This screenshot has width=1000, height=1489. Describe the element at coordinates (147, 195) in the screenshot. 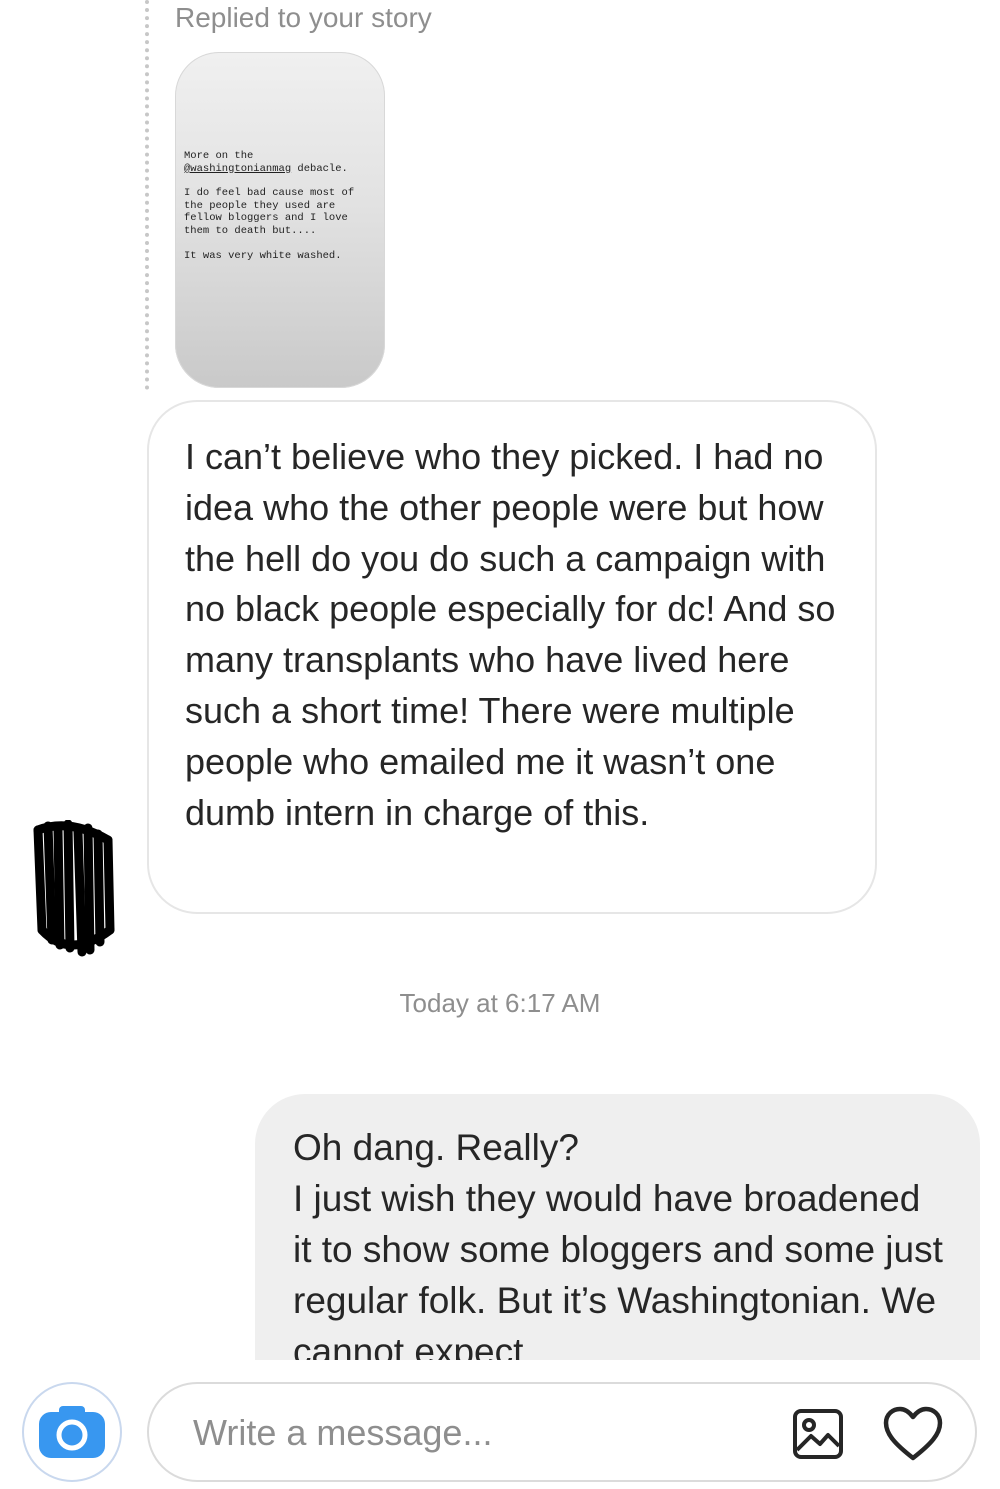

I see `reply-thread-line` at that location.